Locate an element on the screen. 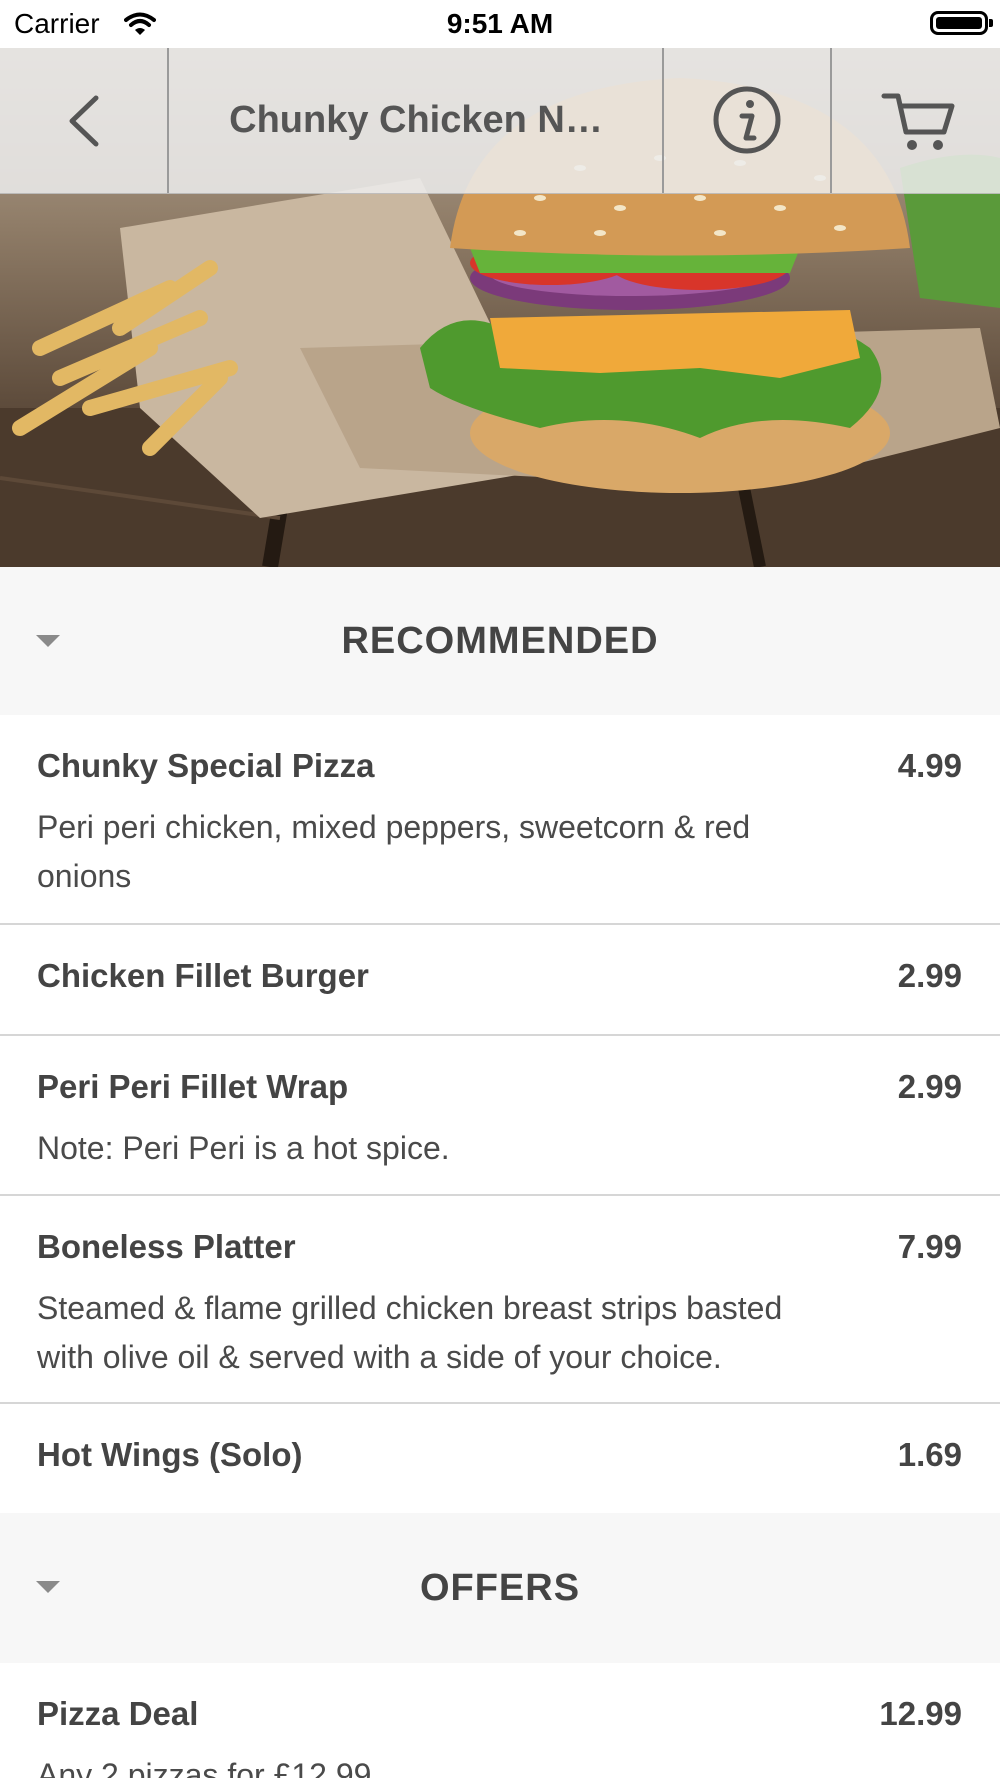  cart-icon is located at coordinates (918, 121).